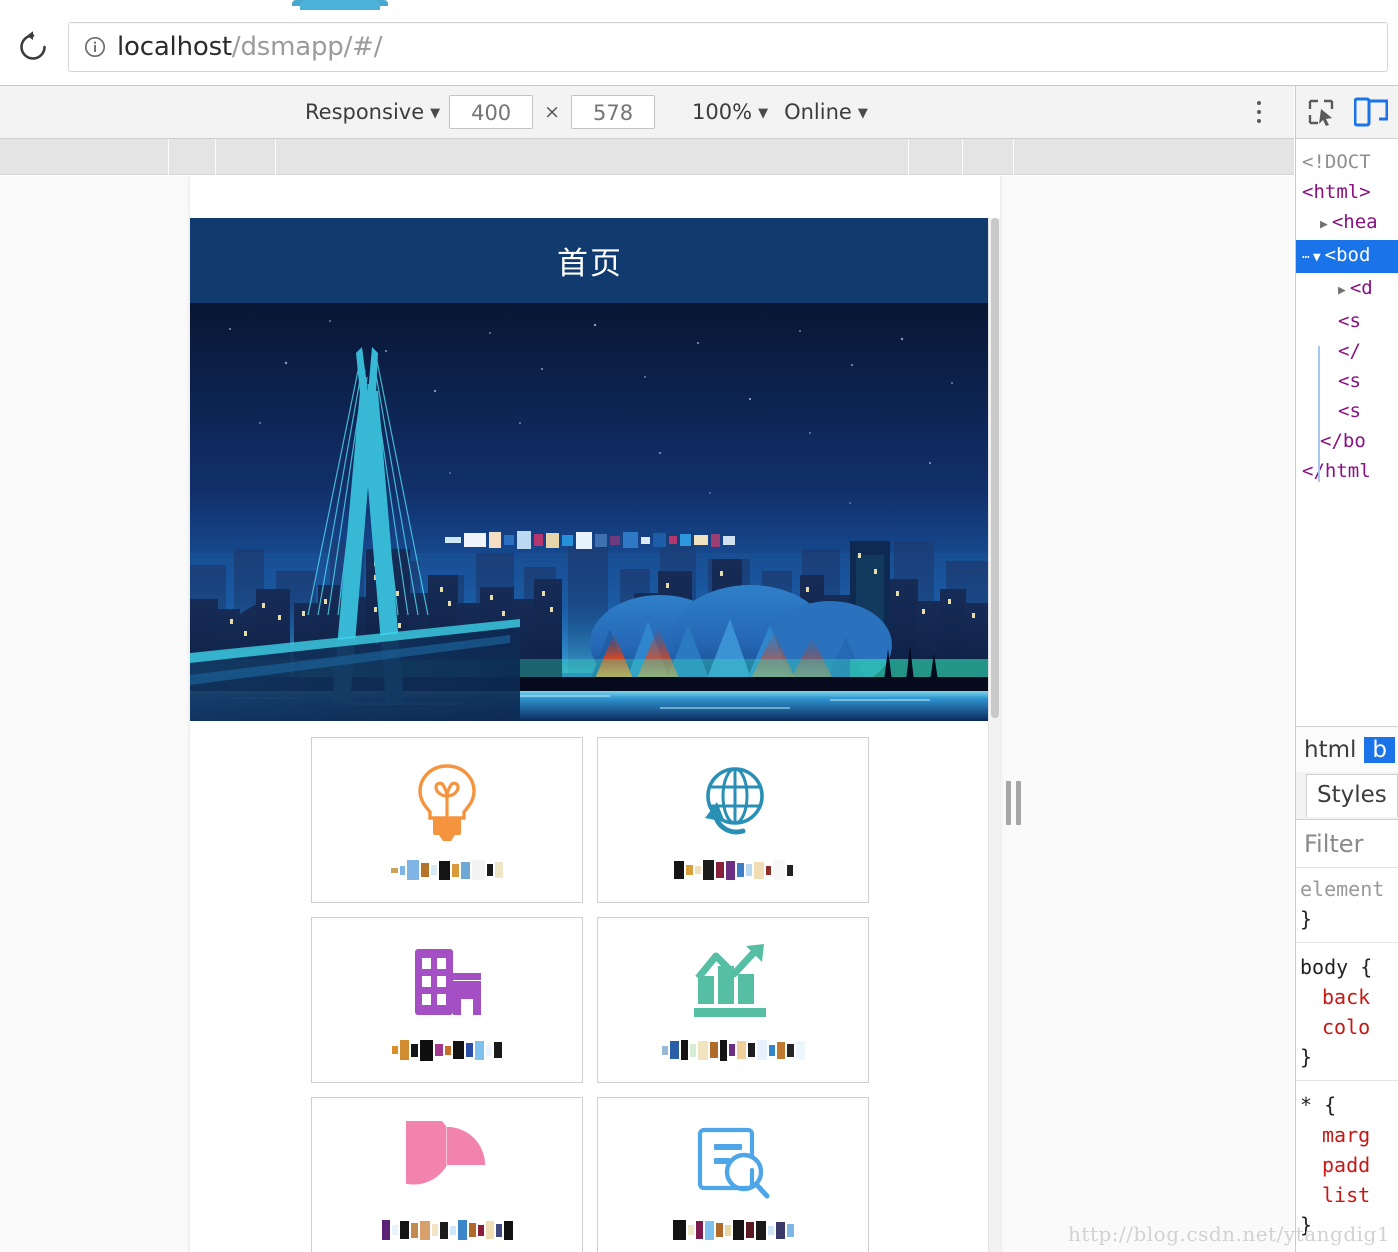  I want to click on reload-icon, so click(33, 47).